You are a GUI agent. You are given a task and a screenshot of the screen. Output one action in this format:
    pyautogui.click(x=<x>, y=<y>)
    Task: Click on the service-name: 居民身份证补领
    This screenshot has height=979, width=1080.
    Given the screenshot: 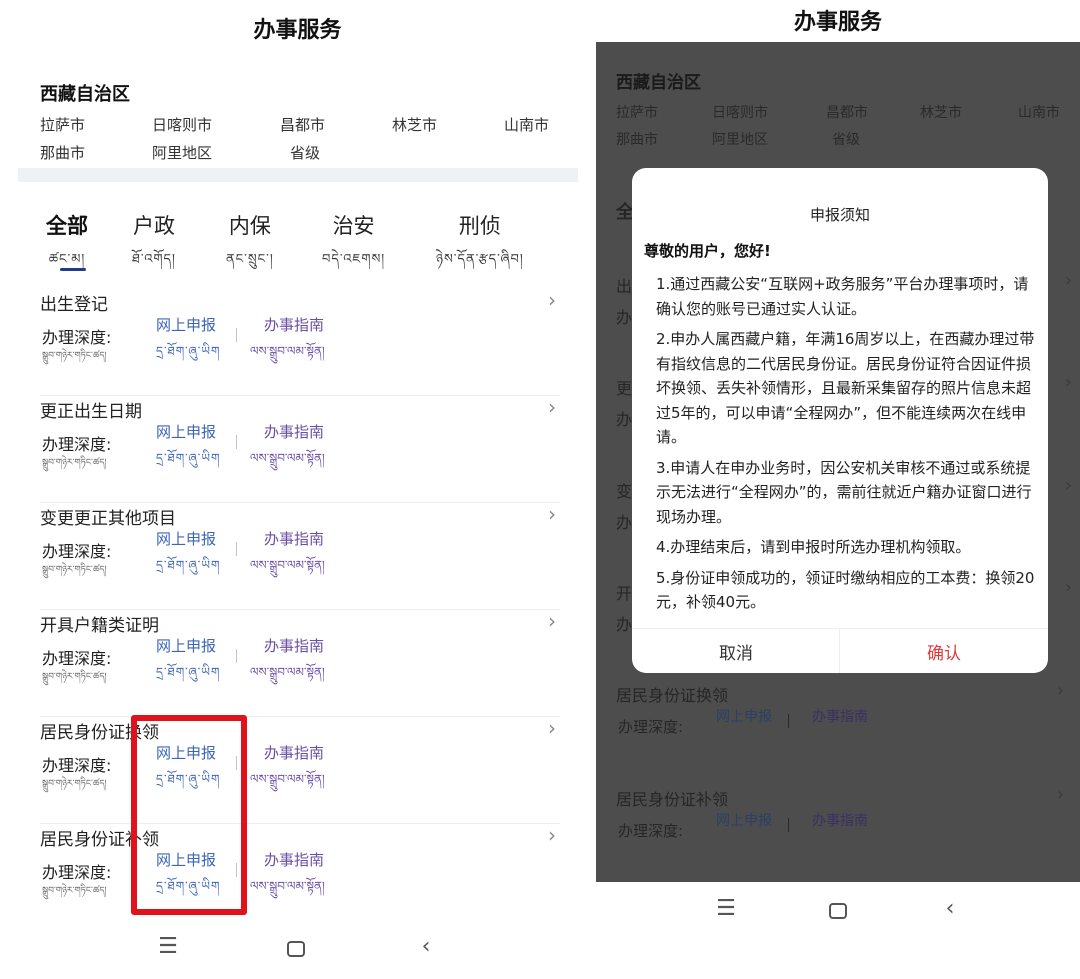 What is the action you would take?
    pyautogui.click(x=672, y=799)
    